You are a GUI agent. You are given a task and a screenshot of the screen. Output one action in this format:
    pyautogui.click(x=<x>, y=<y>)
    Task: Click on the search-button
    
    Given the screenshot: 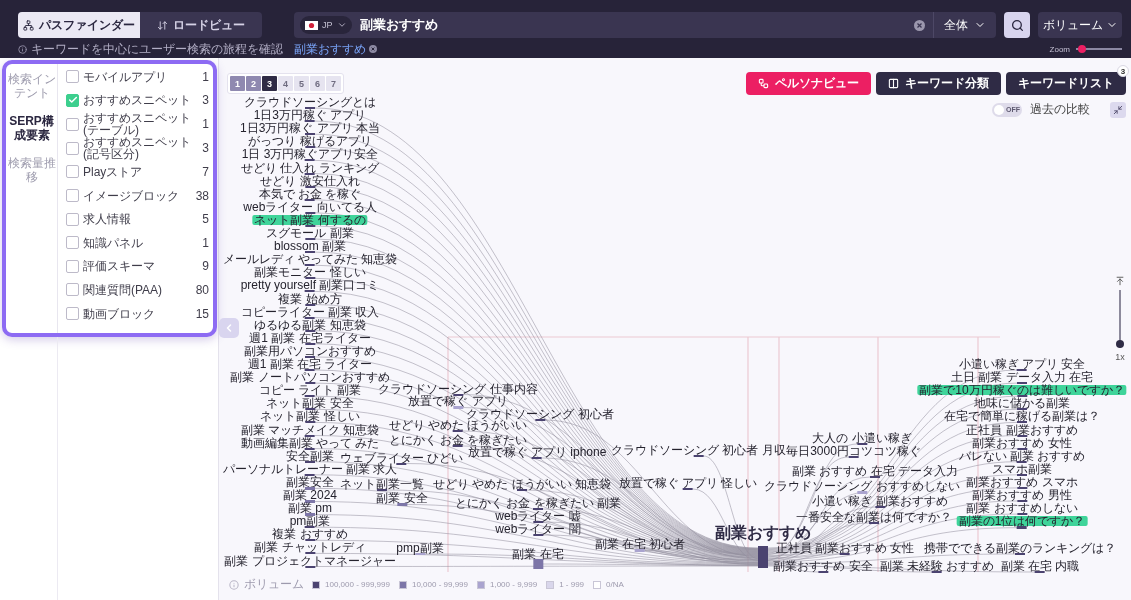 What is the action you would take?
    pyautogui.click(x=1017, y=25)
    